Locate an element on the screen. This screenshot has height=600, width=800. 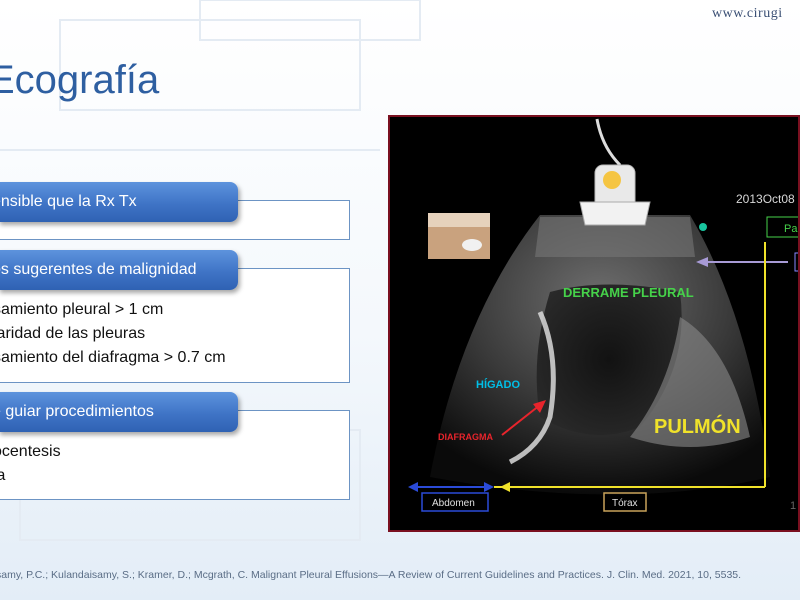
section-2-item: samiento del diafragma > 0.7 cm is located at coordinates (113, 357).